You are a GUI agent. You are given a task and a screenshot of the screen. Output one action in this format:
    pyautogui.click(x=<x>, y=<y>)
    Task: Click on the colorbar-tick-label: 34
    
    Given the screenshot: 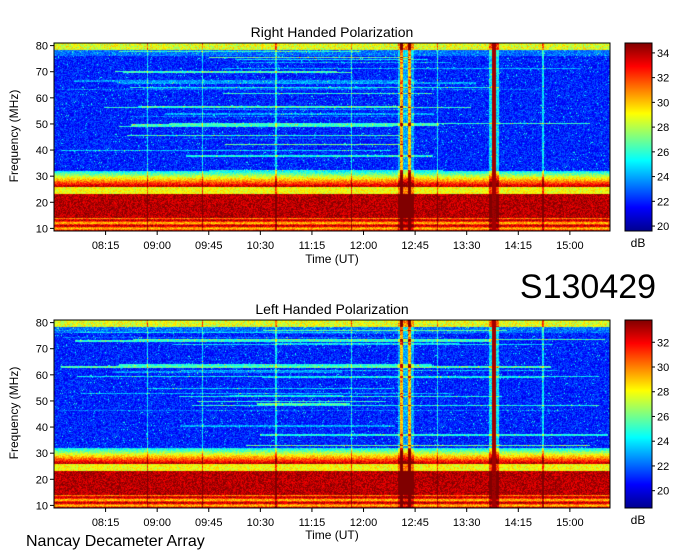 What is the action you would take?
    pyautogui.click(x=663, y=54)
    